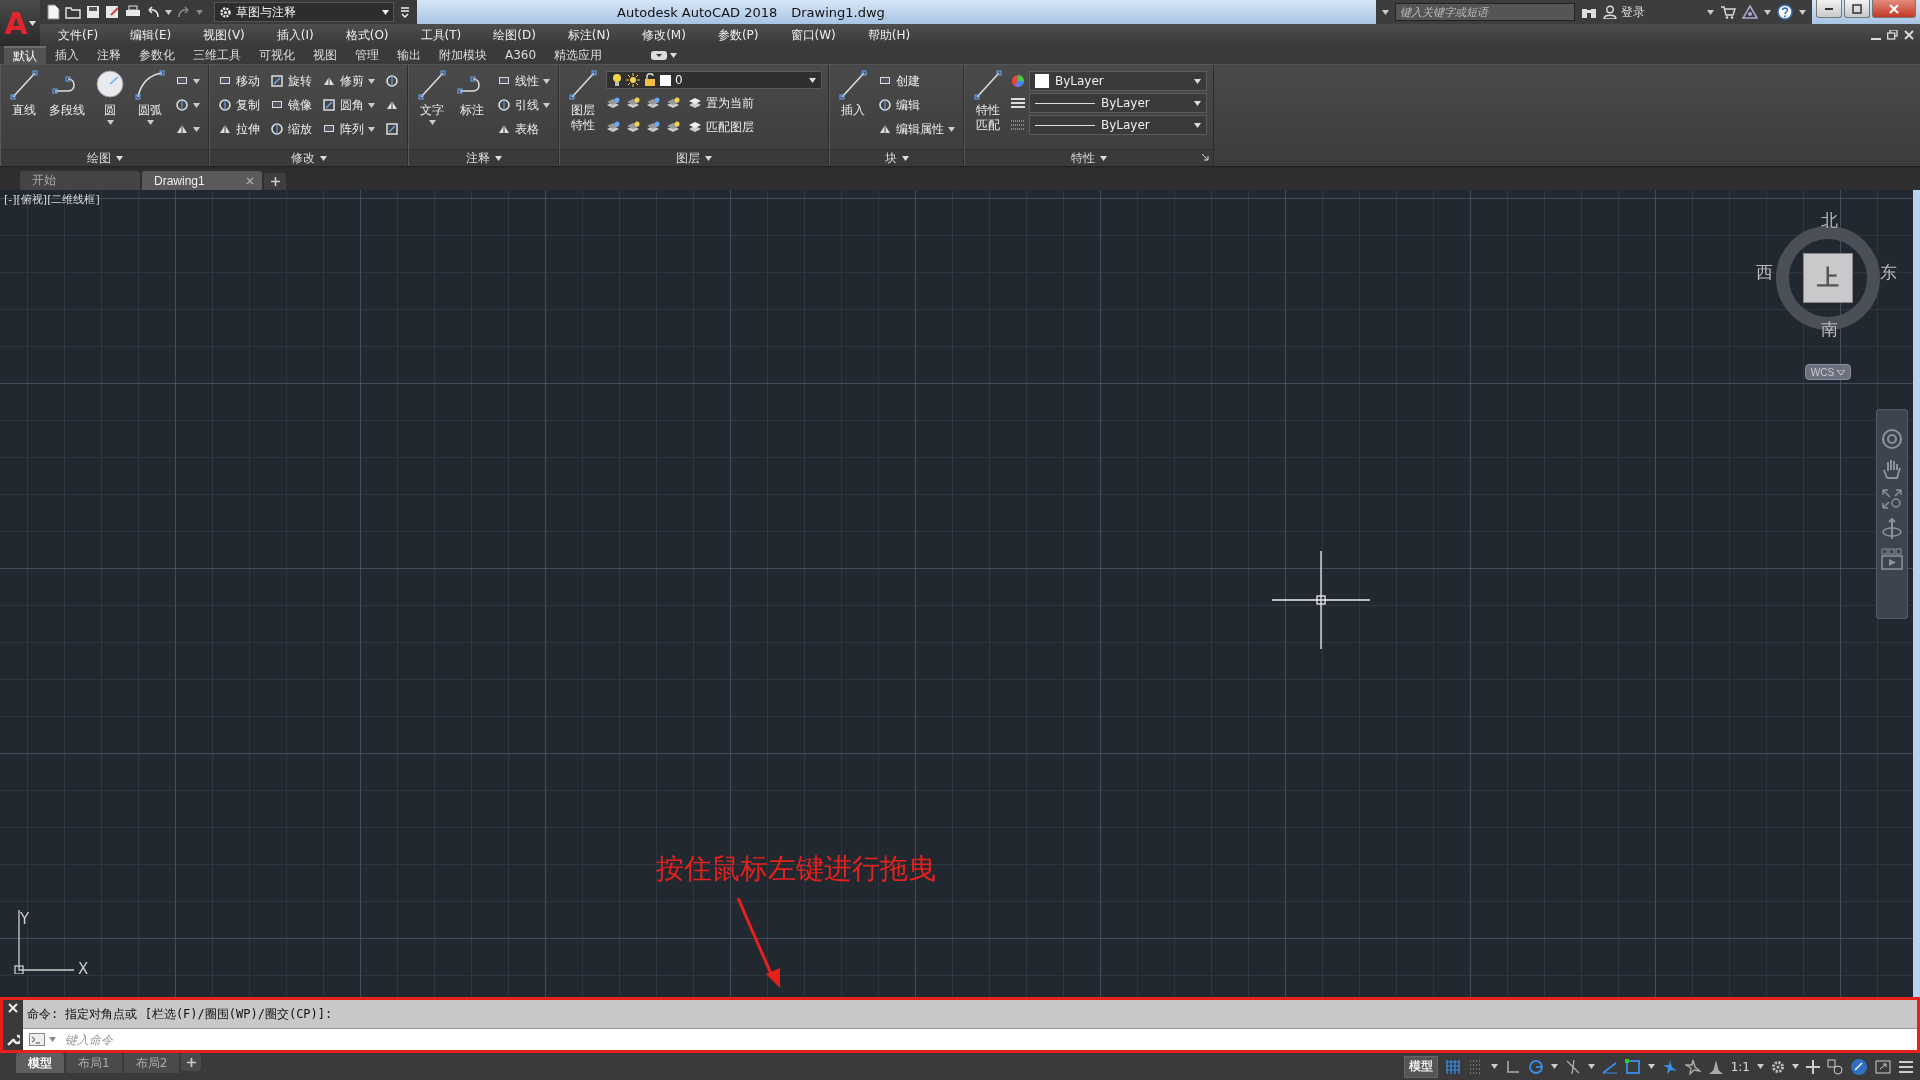 This screenshot has height=1080, width=1920. I want to click on ribbon-tool-button: 标注, so click(472, 93).